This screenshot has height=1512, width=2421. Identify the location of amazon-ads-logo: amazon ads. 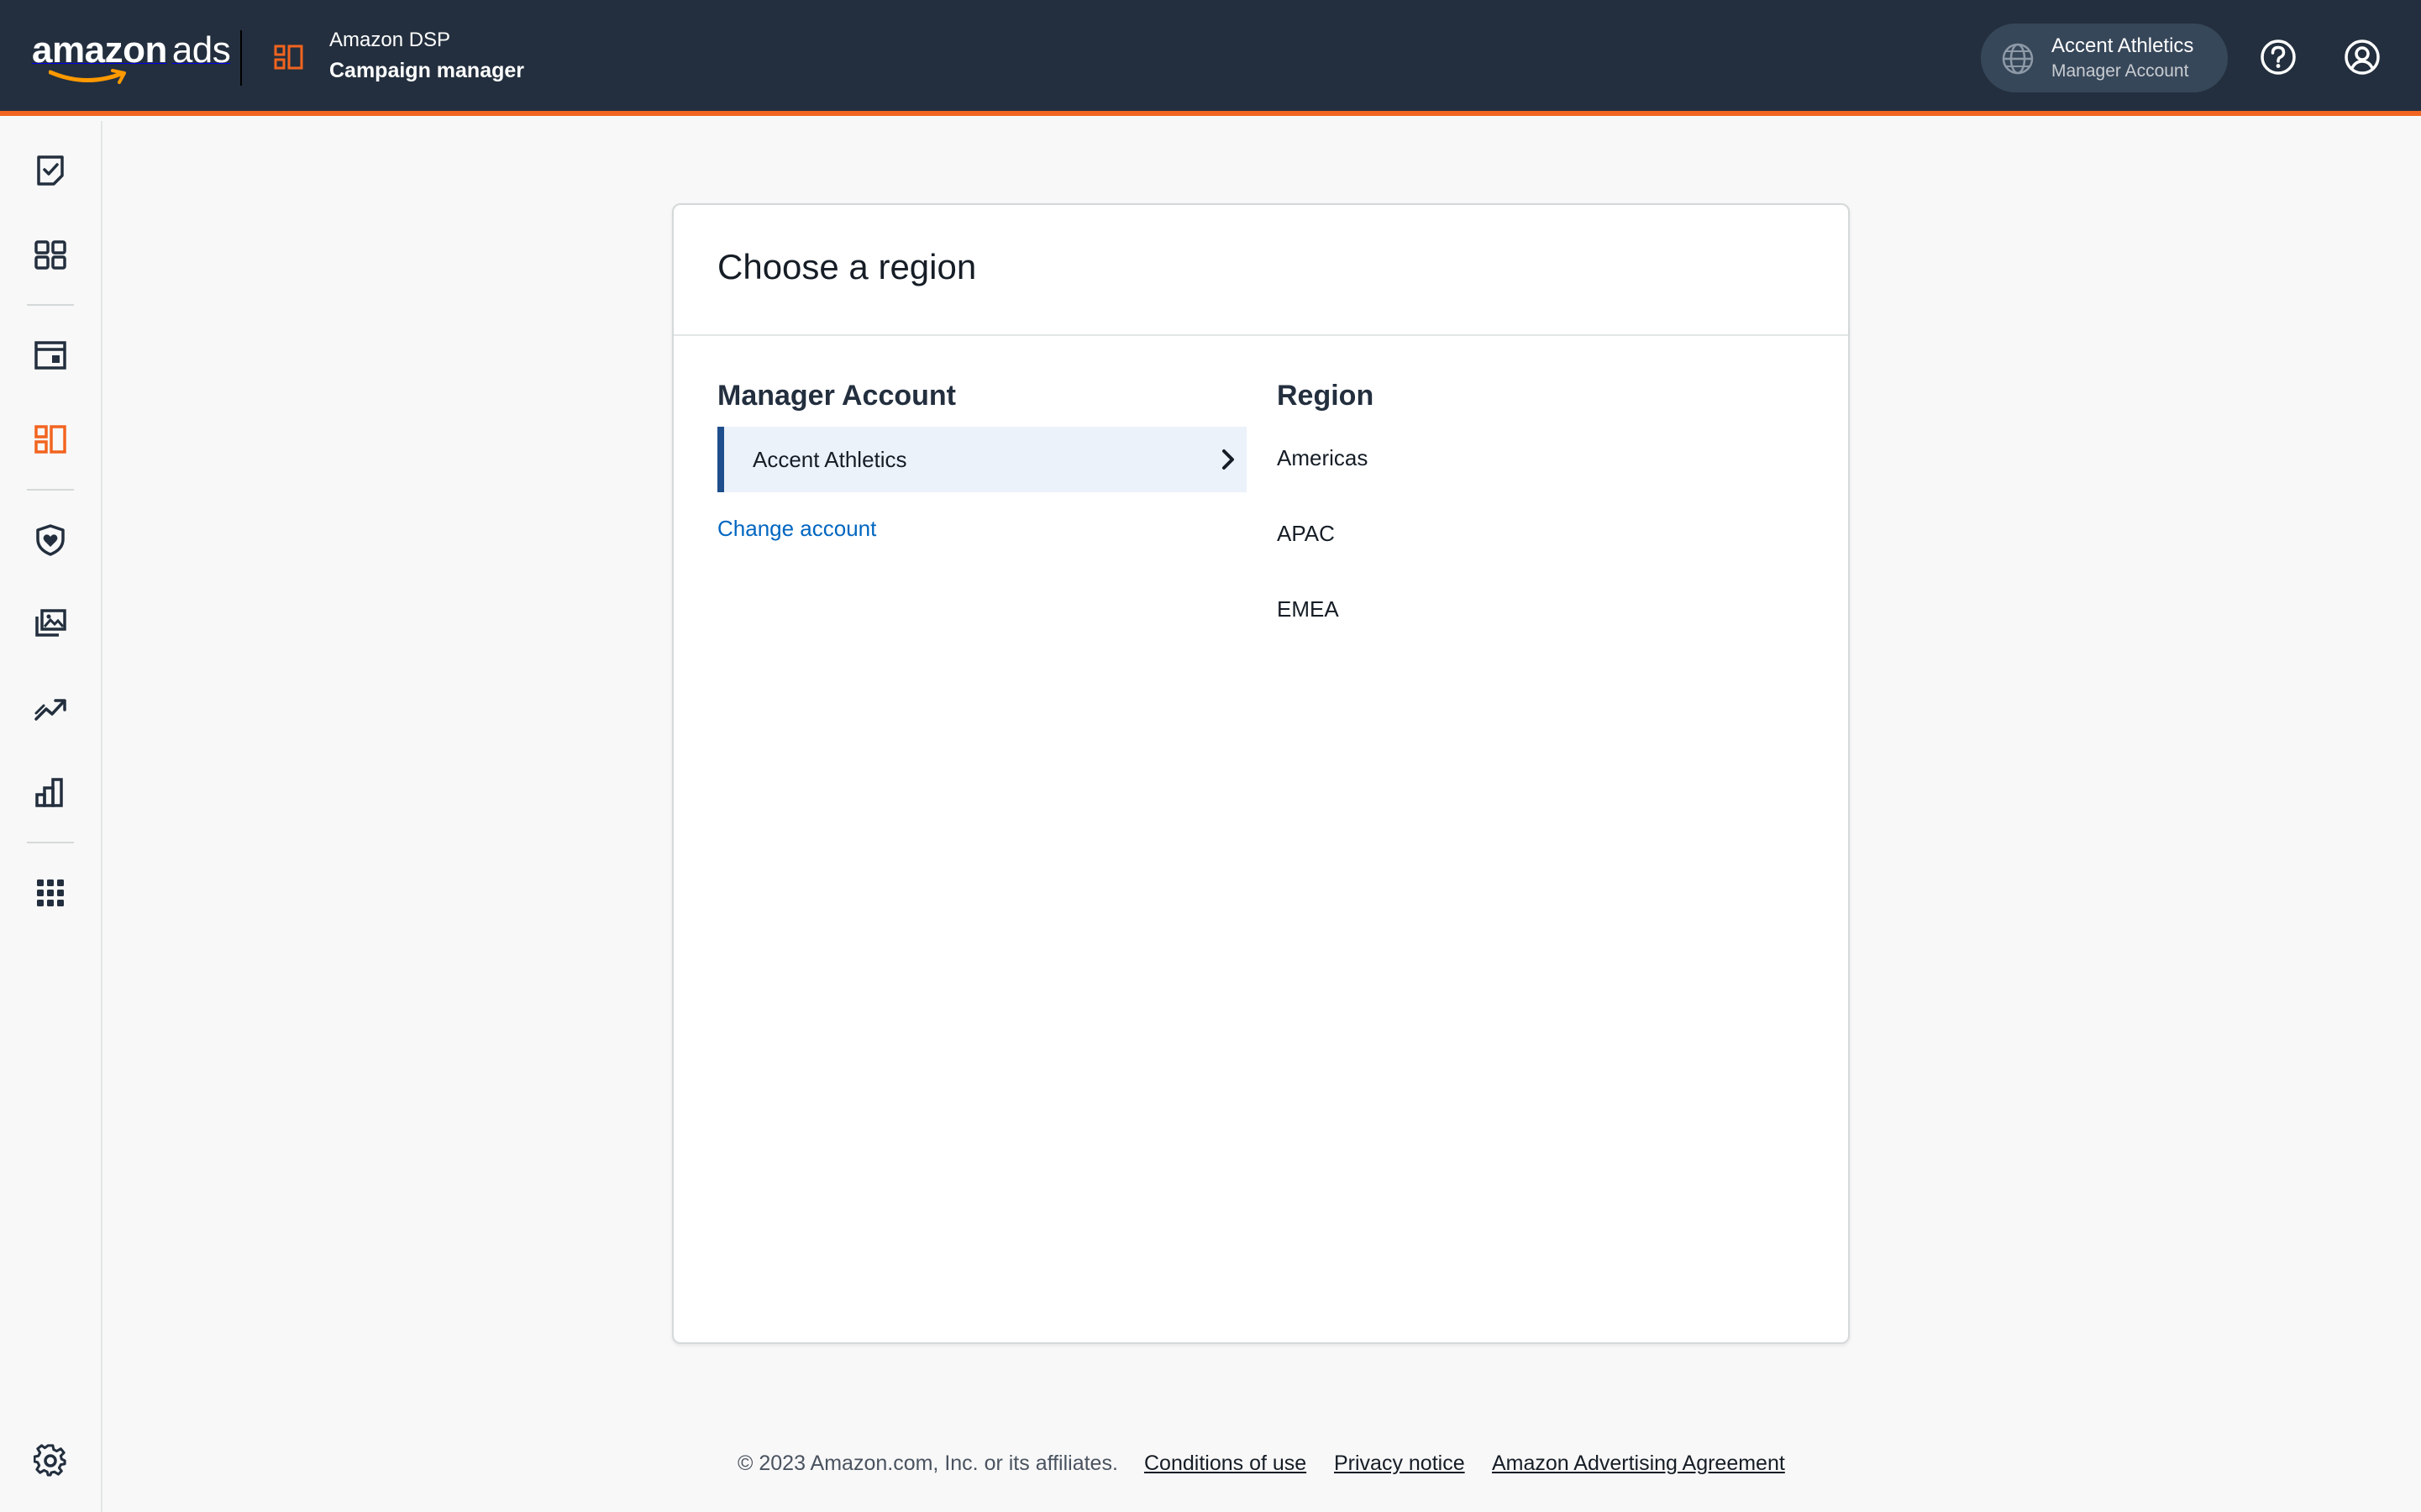
(131, 59).